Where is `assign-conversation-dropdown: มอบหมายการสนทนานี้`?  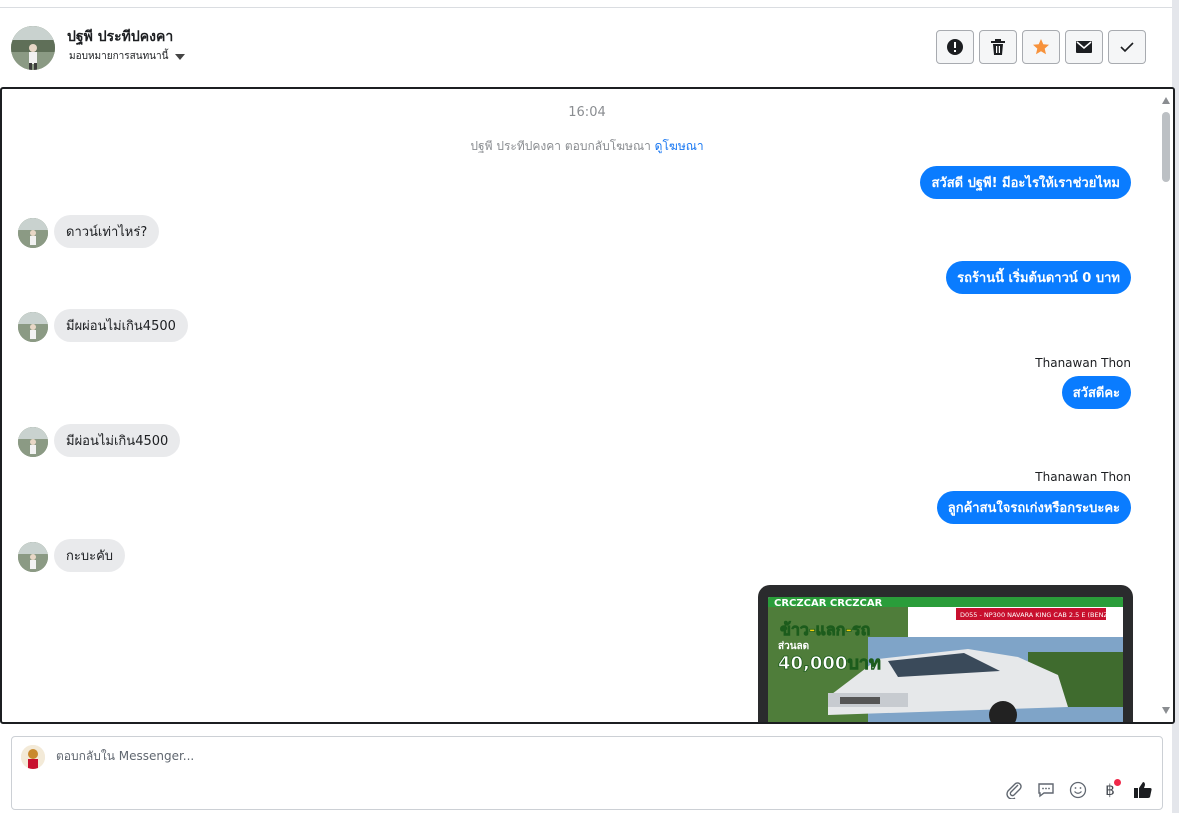
assign-conversation-dropdown: มอบหมายการสนทนานี้ is located at coordinates (127, 56).